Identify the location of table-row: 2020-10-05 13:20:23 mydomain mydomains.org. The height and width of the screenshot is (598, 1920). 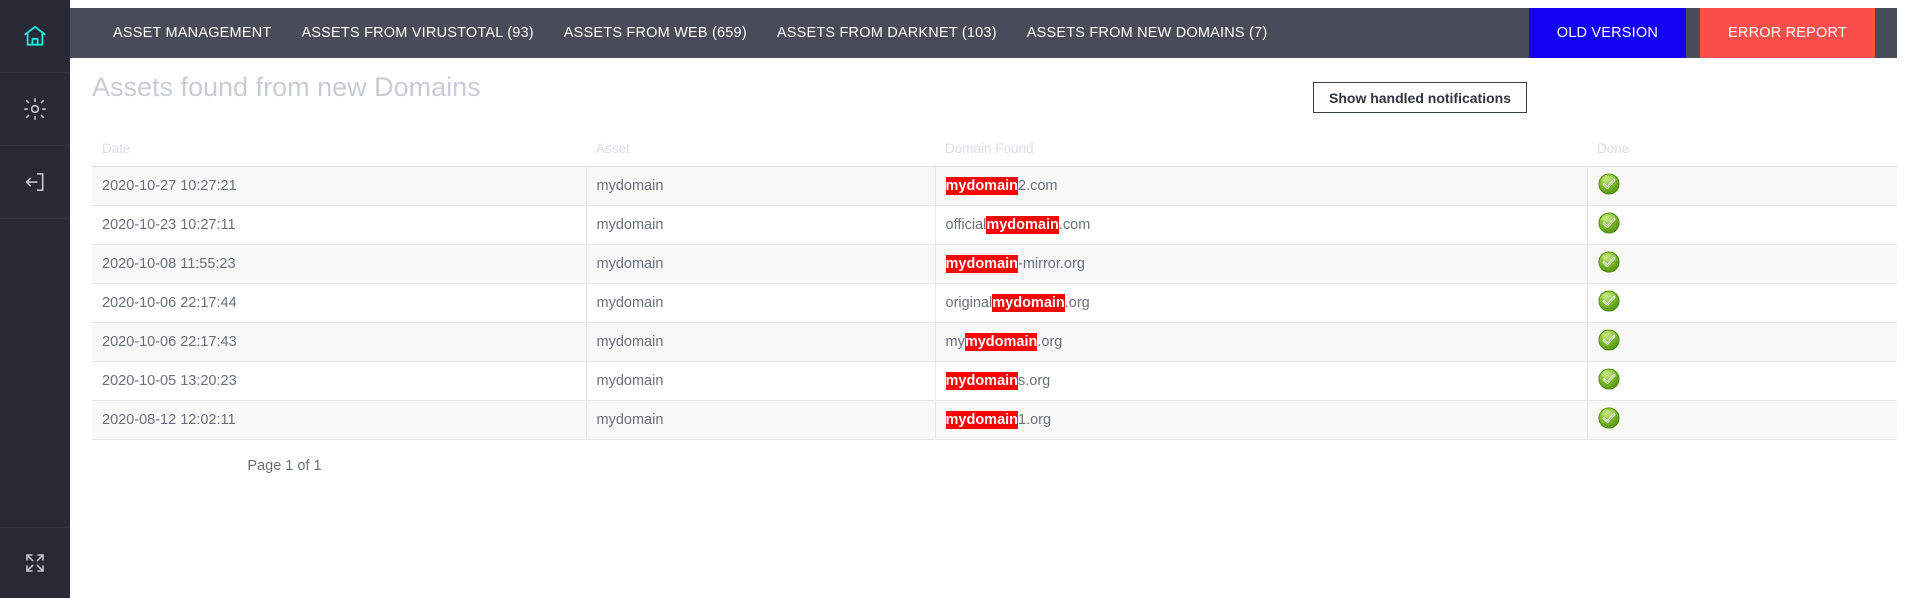
(994, 381).